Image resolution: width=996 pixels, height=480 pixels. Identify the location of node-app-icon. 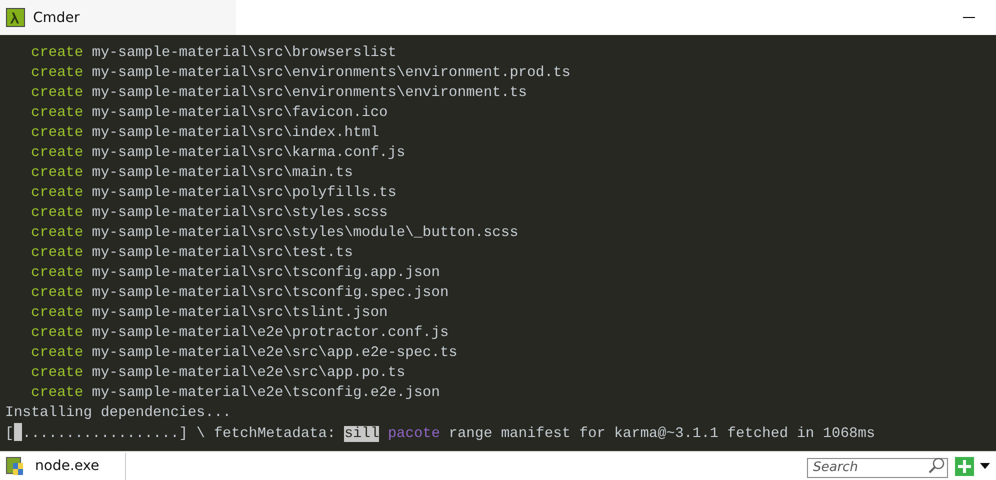
(15, 466).